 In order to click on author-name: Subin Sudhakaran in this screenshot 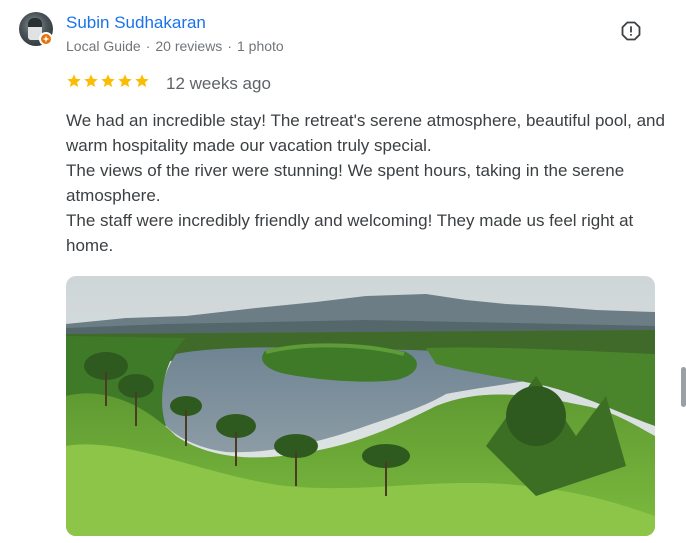, I will do `click(136, 23)`.